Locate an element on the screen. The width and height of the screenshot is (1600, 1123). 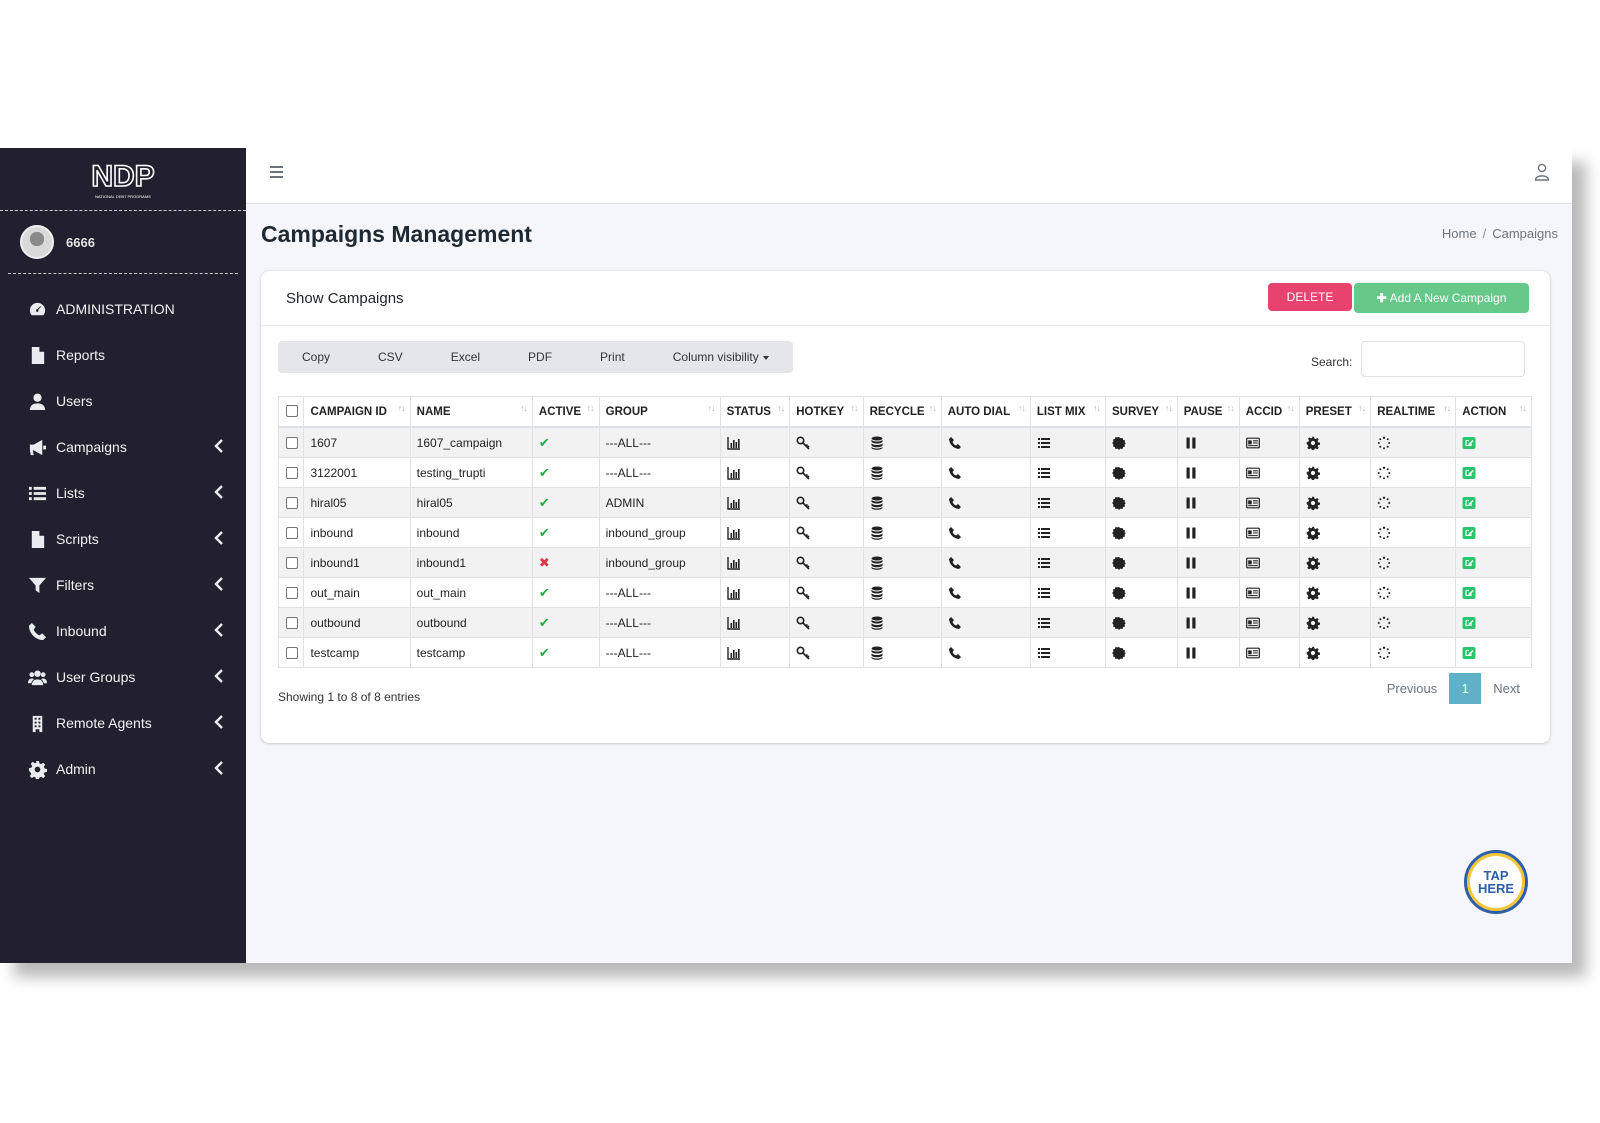
column-header-campaign-id: CAMPAIGN ID ↑↓ is located at coordinates (357, 412).